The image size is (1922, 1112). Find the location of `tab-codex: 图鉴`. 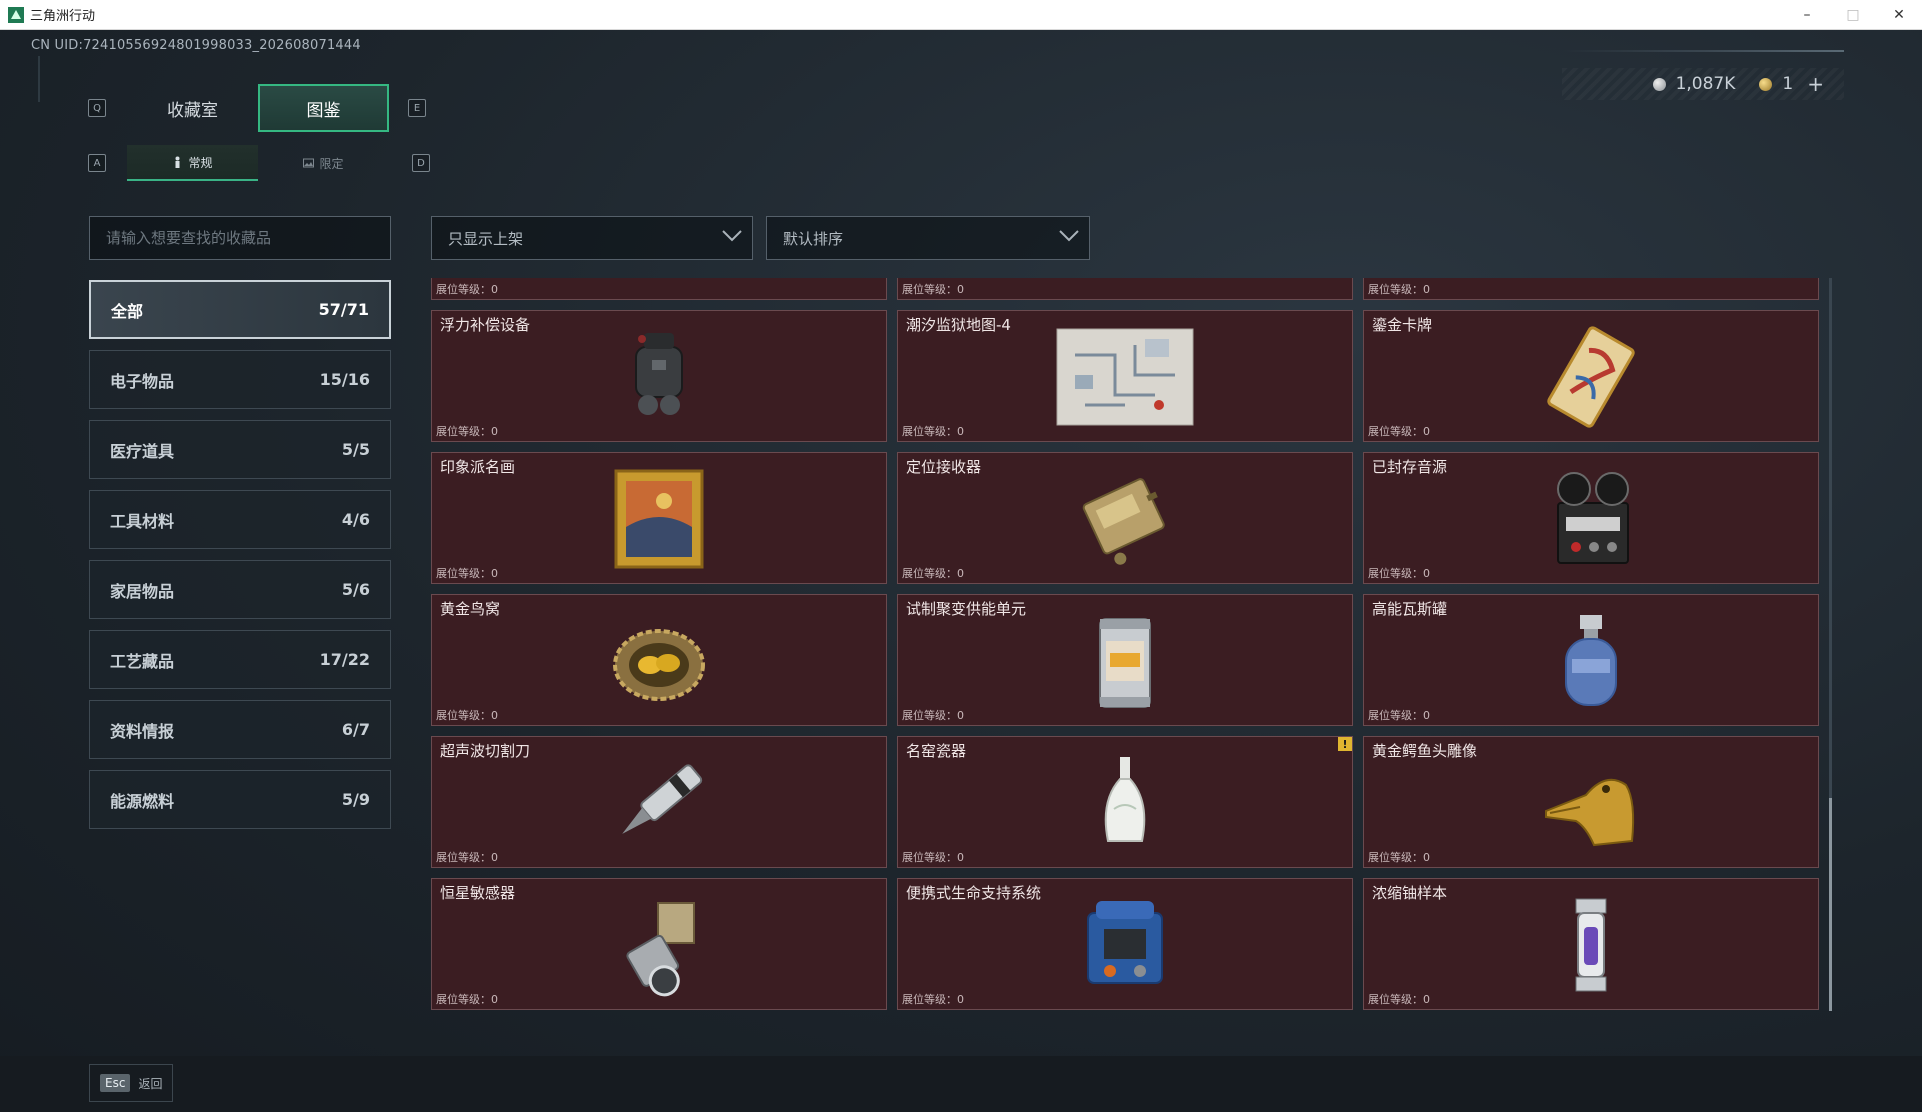

tab-codex: 图鉴 is located at coordinates (323, 108).